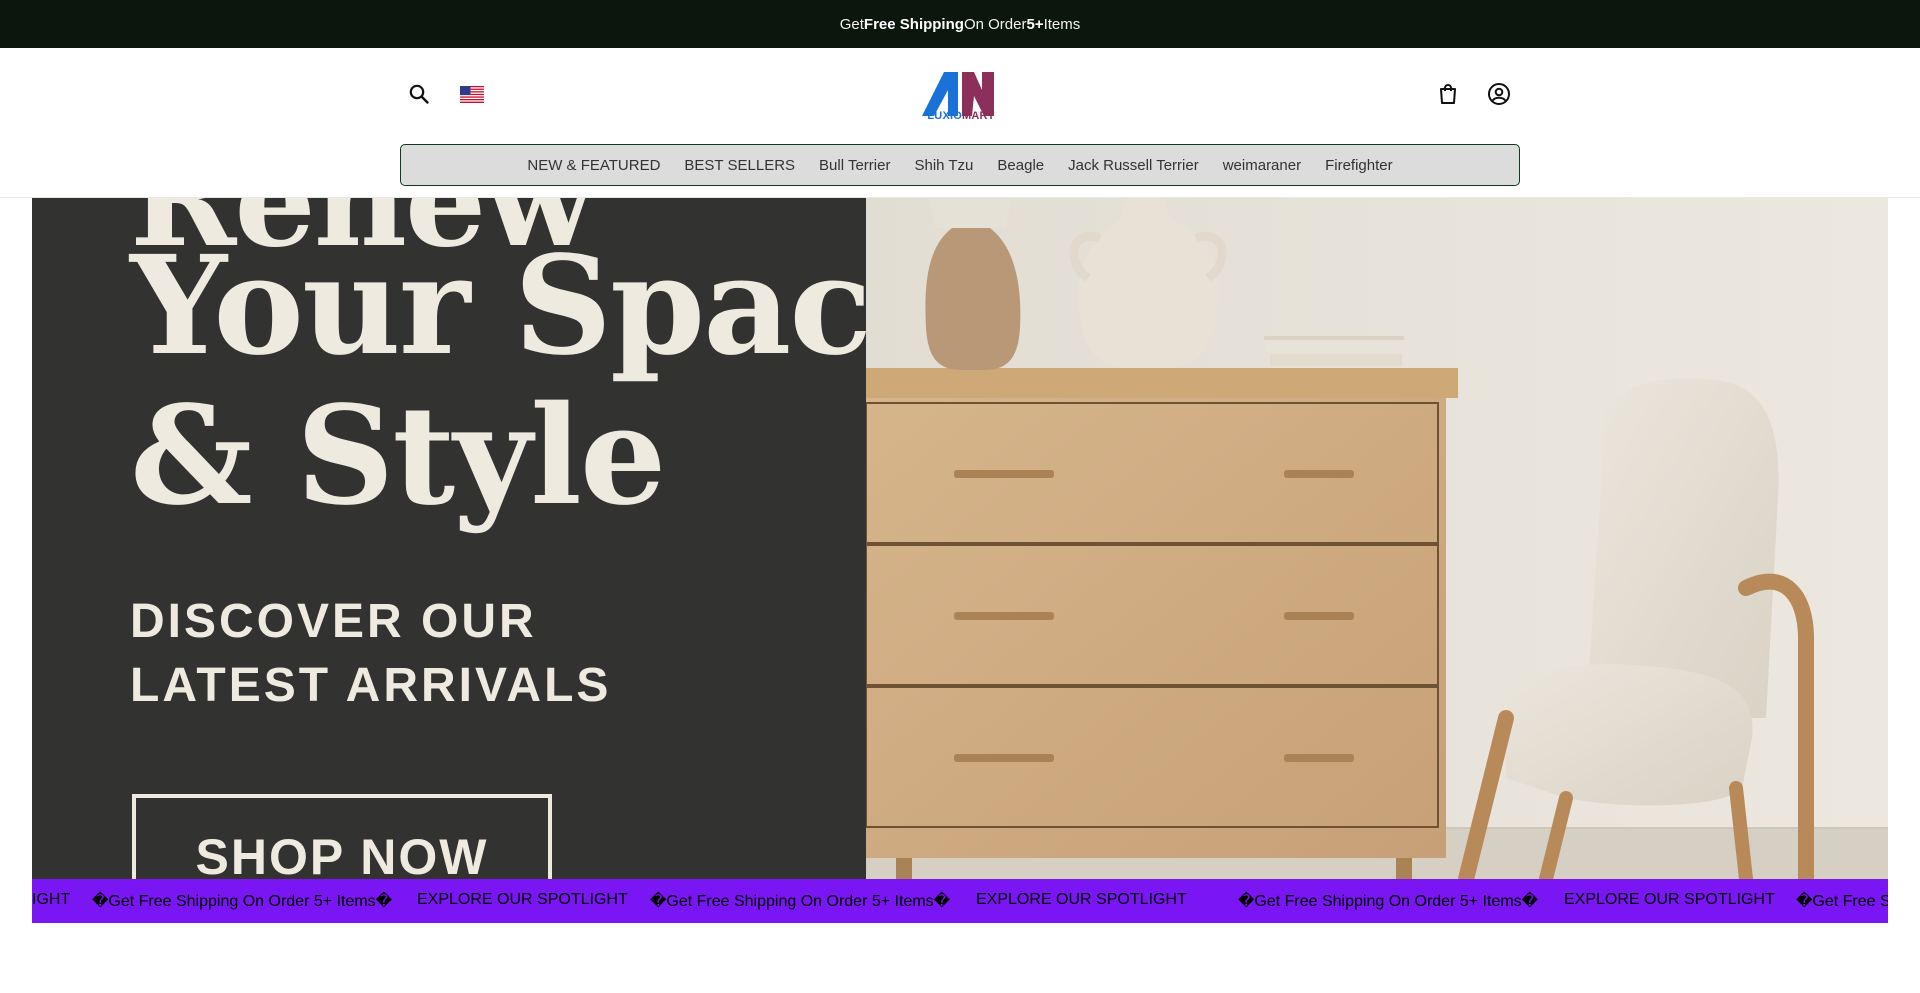  I want to click on us-flag-icon, so click(472, 94).